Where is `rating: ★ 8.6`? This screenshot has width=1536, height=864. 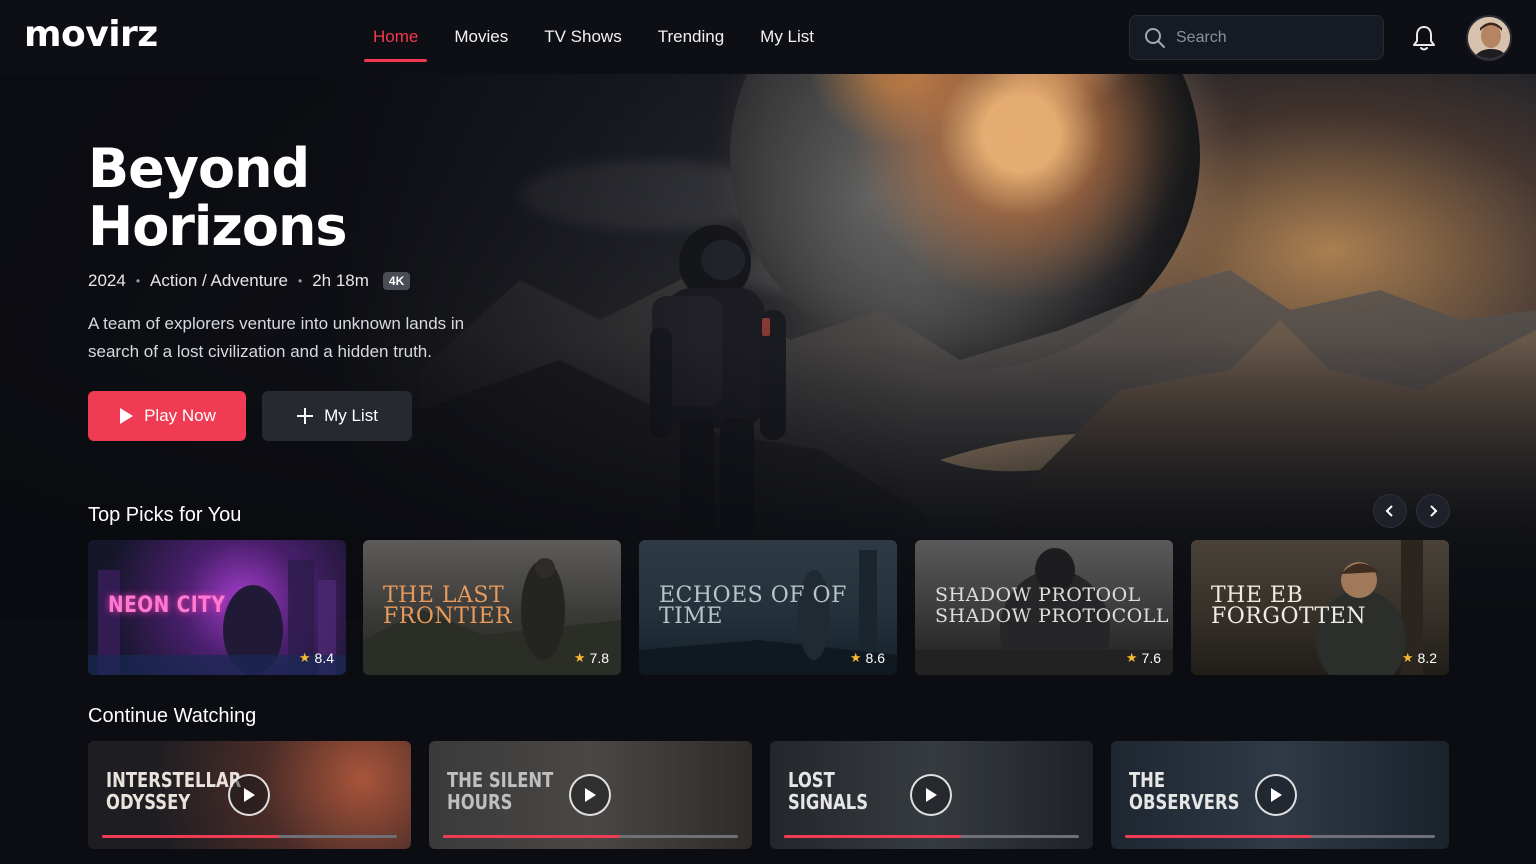 rating: ★ 8.6 is located at coordinates (867, 658).